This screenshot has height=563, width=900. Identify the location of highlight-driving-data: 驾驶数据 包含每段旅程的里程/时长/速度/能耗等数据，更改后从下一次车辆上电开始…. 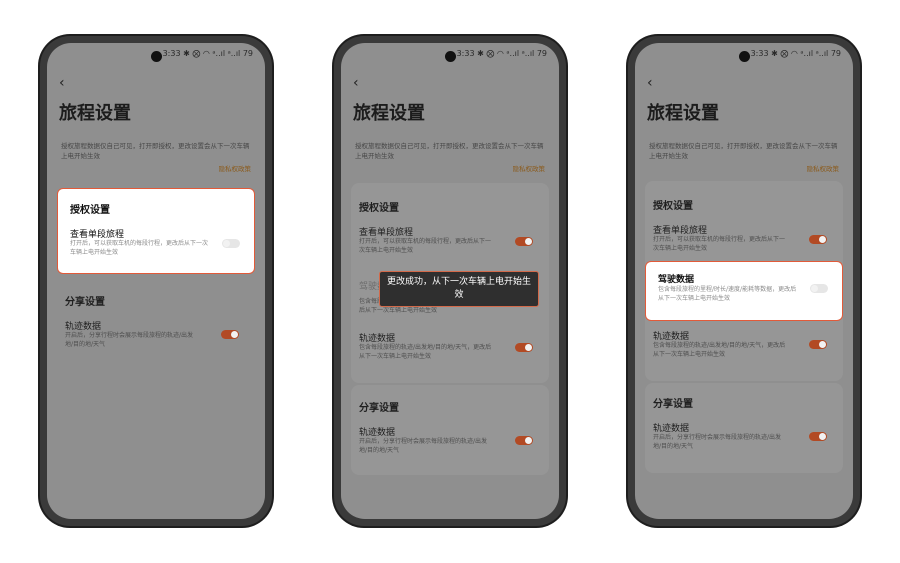
(744, 291).